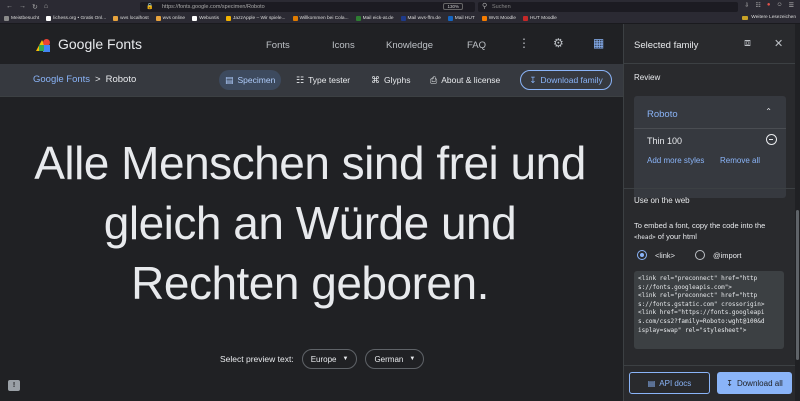  Describe the element at coordinates (209, 18) in the screenshot. I see `bookmark-label: Webuntis` at that location.